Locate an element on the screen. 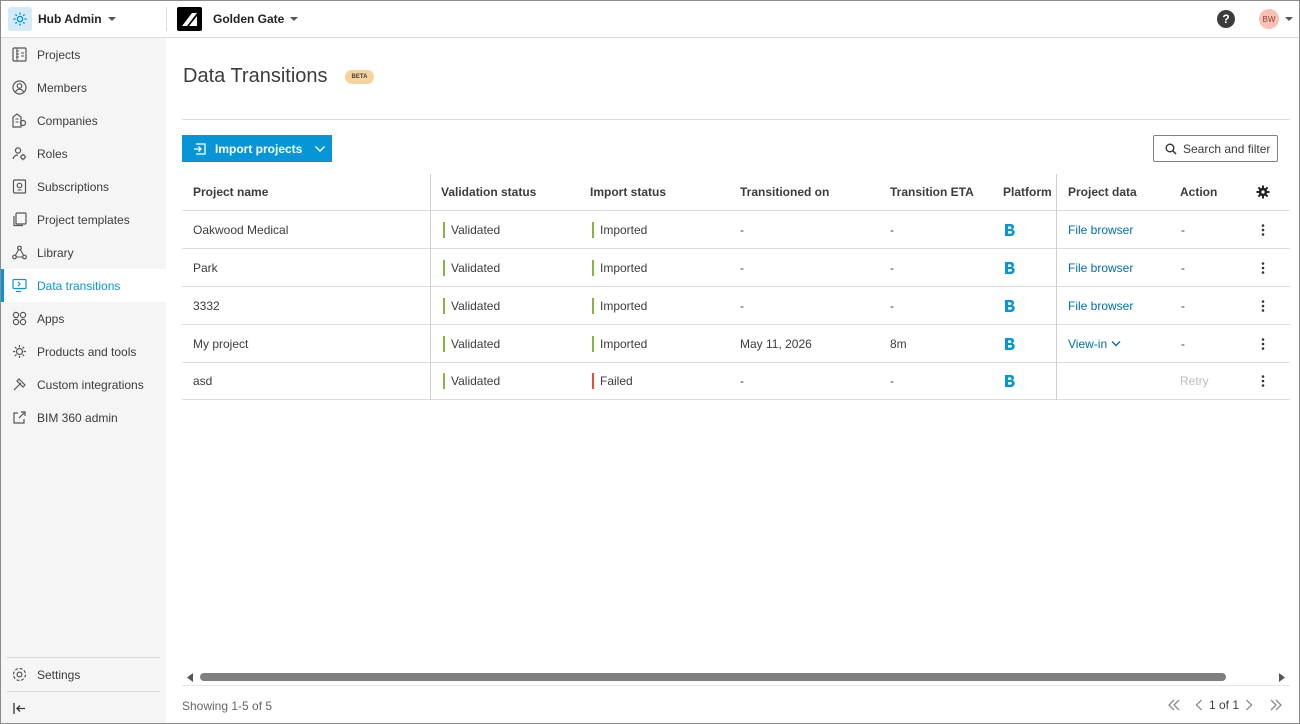 This screenshot has width=1300, height=724. column-header-project-name: Project name is located at coordinates (230, 192).